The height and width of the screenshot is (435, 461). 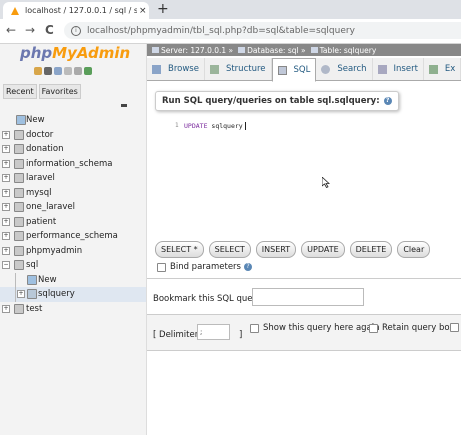 I want to click on back-arrow-icon: ←, so click(x=11, y=30).